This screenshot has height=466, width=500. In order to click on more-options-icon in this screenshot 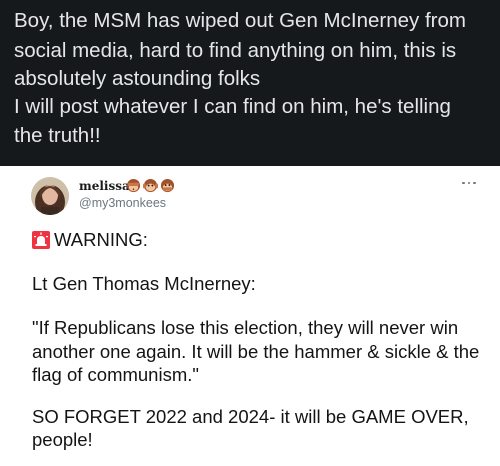, I will do `click(470, 183)`.